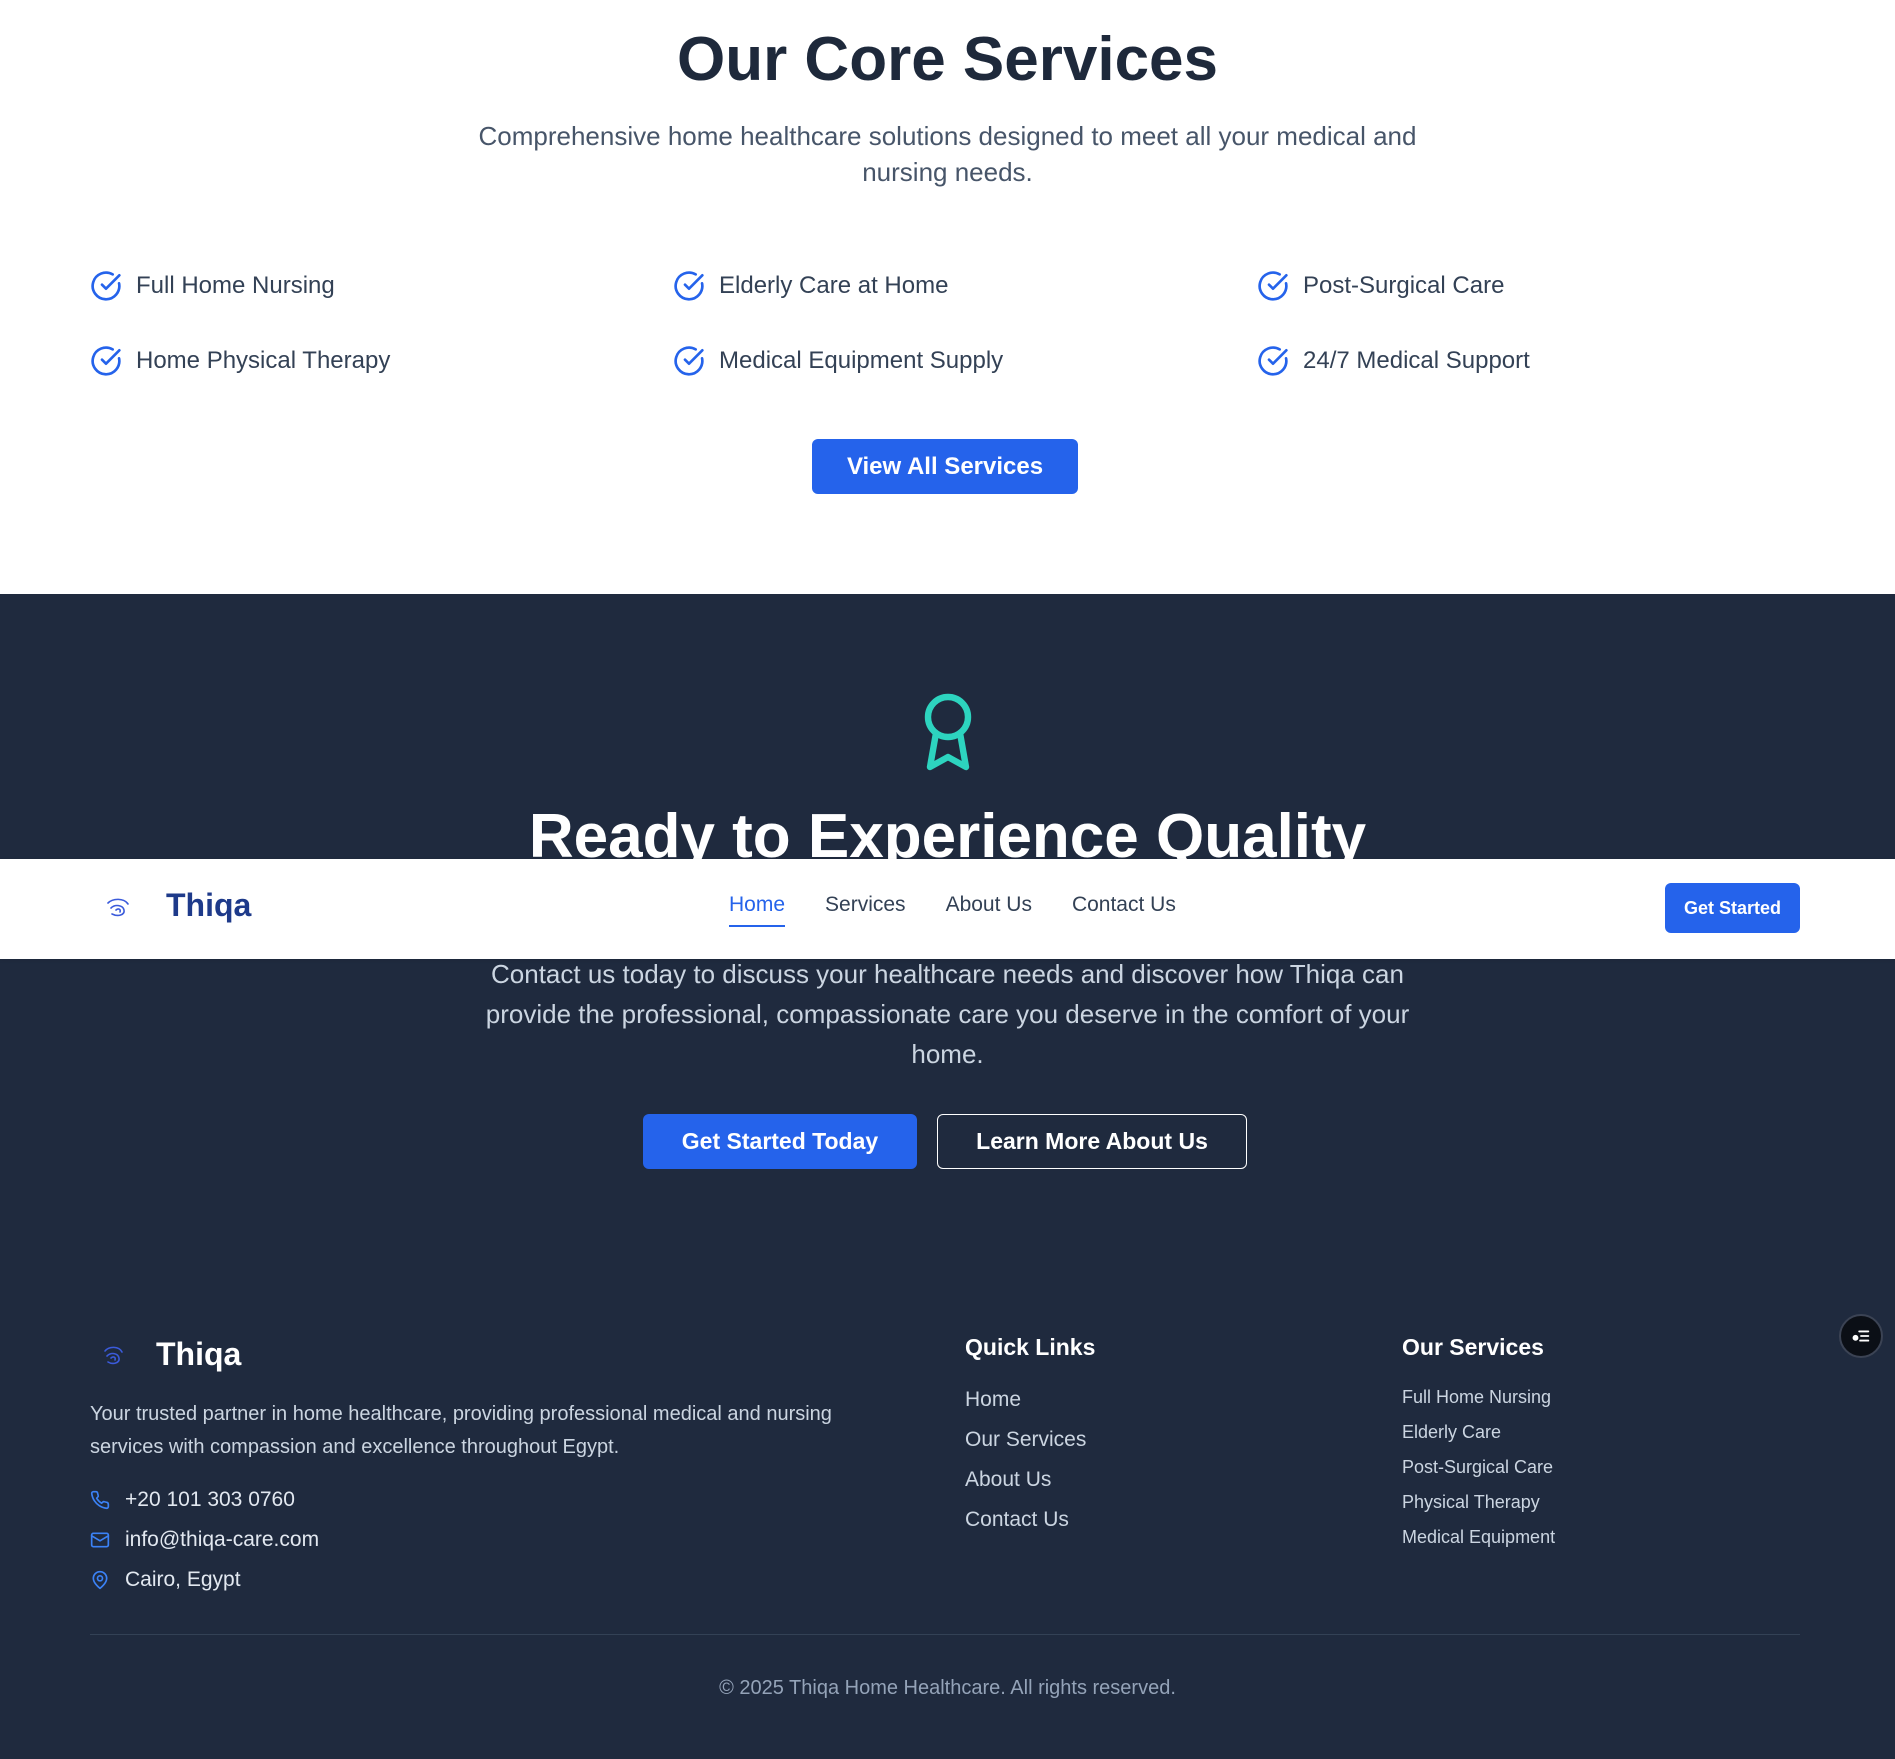  I want to click on get-started-button: Get Started, so click(1732, 908).